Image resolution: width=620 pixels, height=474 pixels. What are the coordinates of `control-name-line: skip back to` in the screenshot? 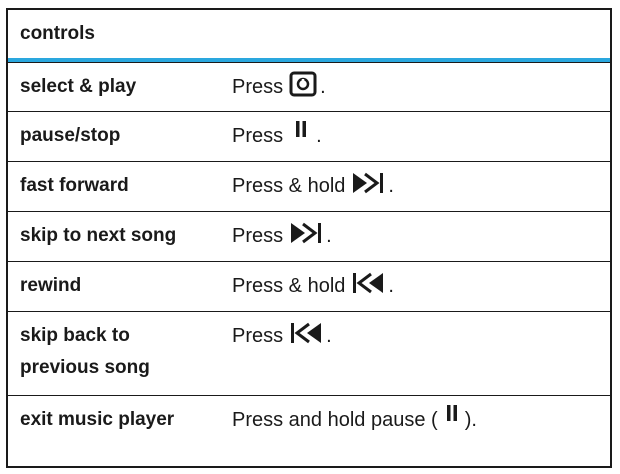 It's located at (75, 335).